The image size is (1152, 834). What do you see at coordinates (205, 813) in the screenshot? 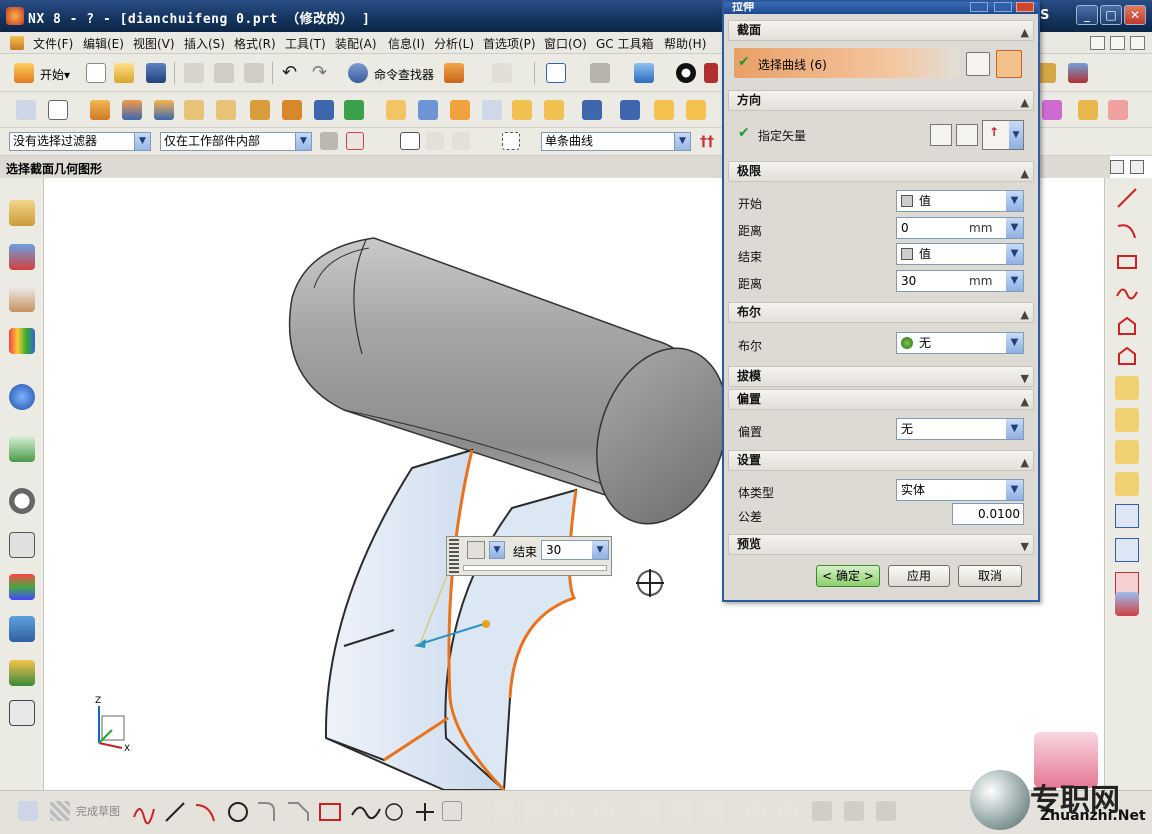
I see `arc-tool-icon` at bounding box center [205, 813].